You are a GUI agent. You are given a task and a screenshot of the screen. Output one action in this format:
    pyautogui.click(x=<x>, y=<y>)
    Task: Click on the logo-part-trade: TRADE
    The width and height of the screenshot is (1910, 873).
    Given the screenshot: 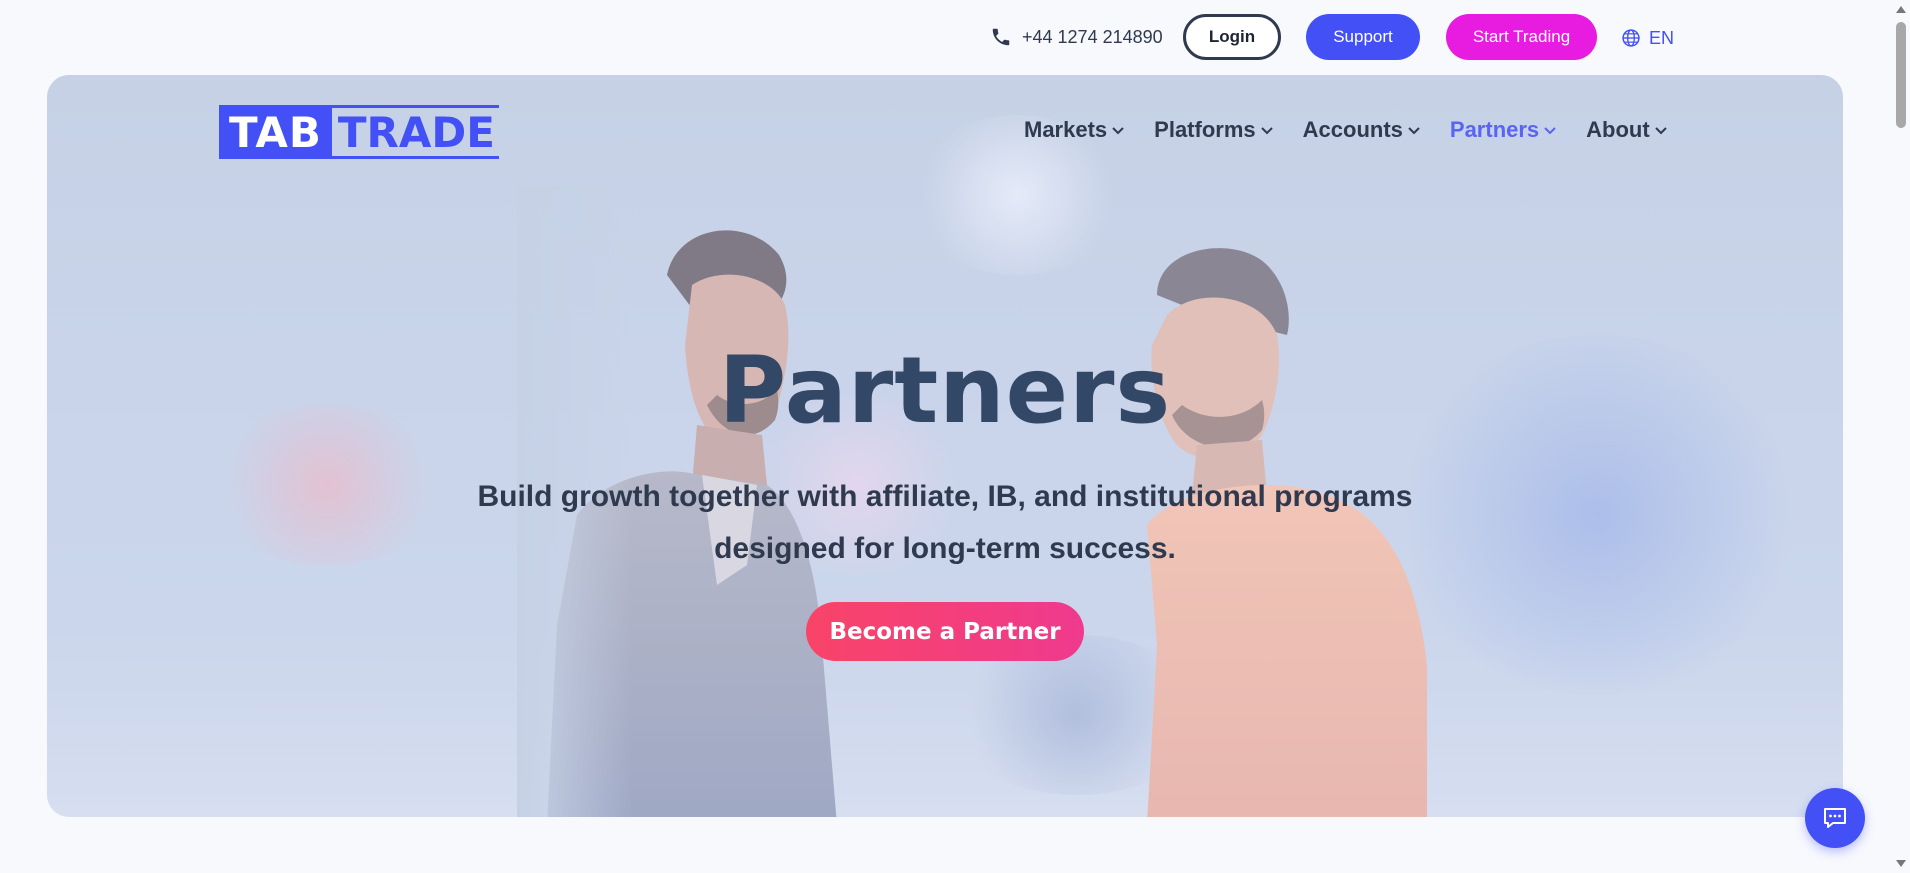 What is the action you would take?
    pyautogui.click(x=415, y=132)
    